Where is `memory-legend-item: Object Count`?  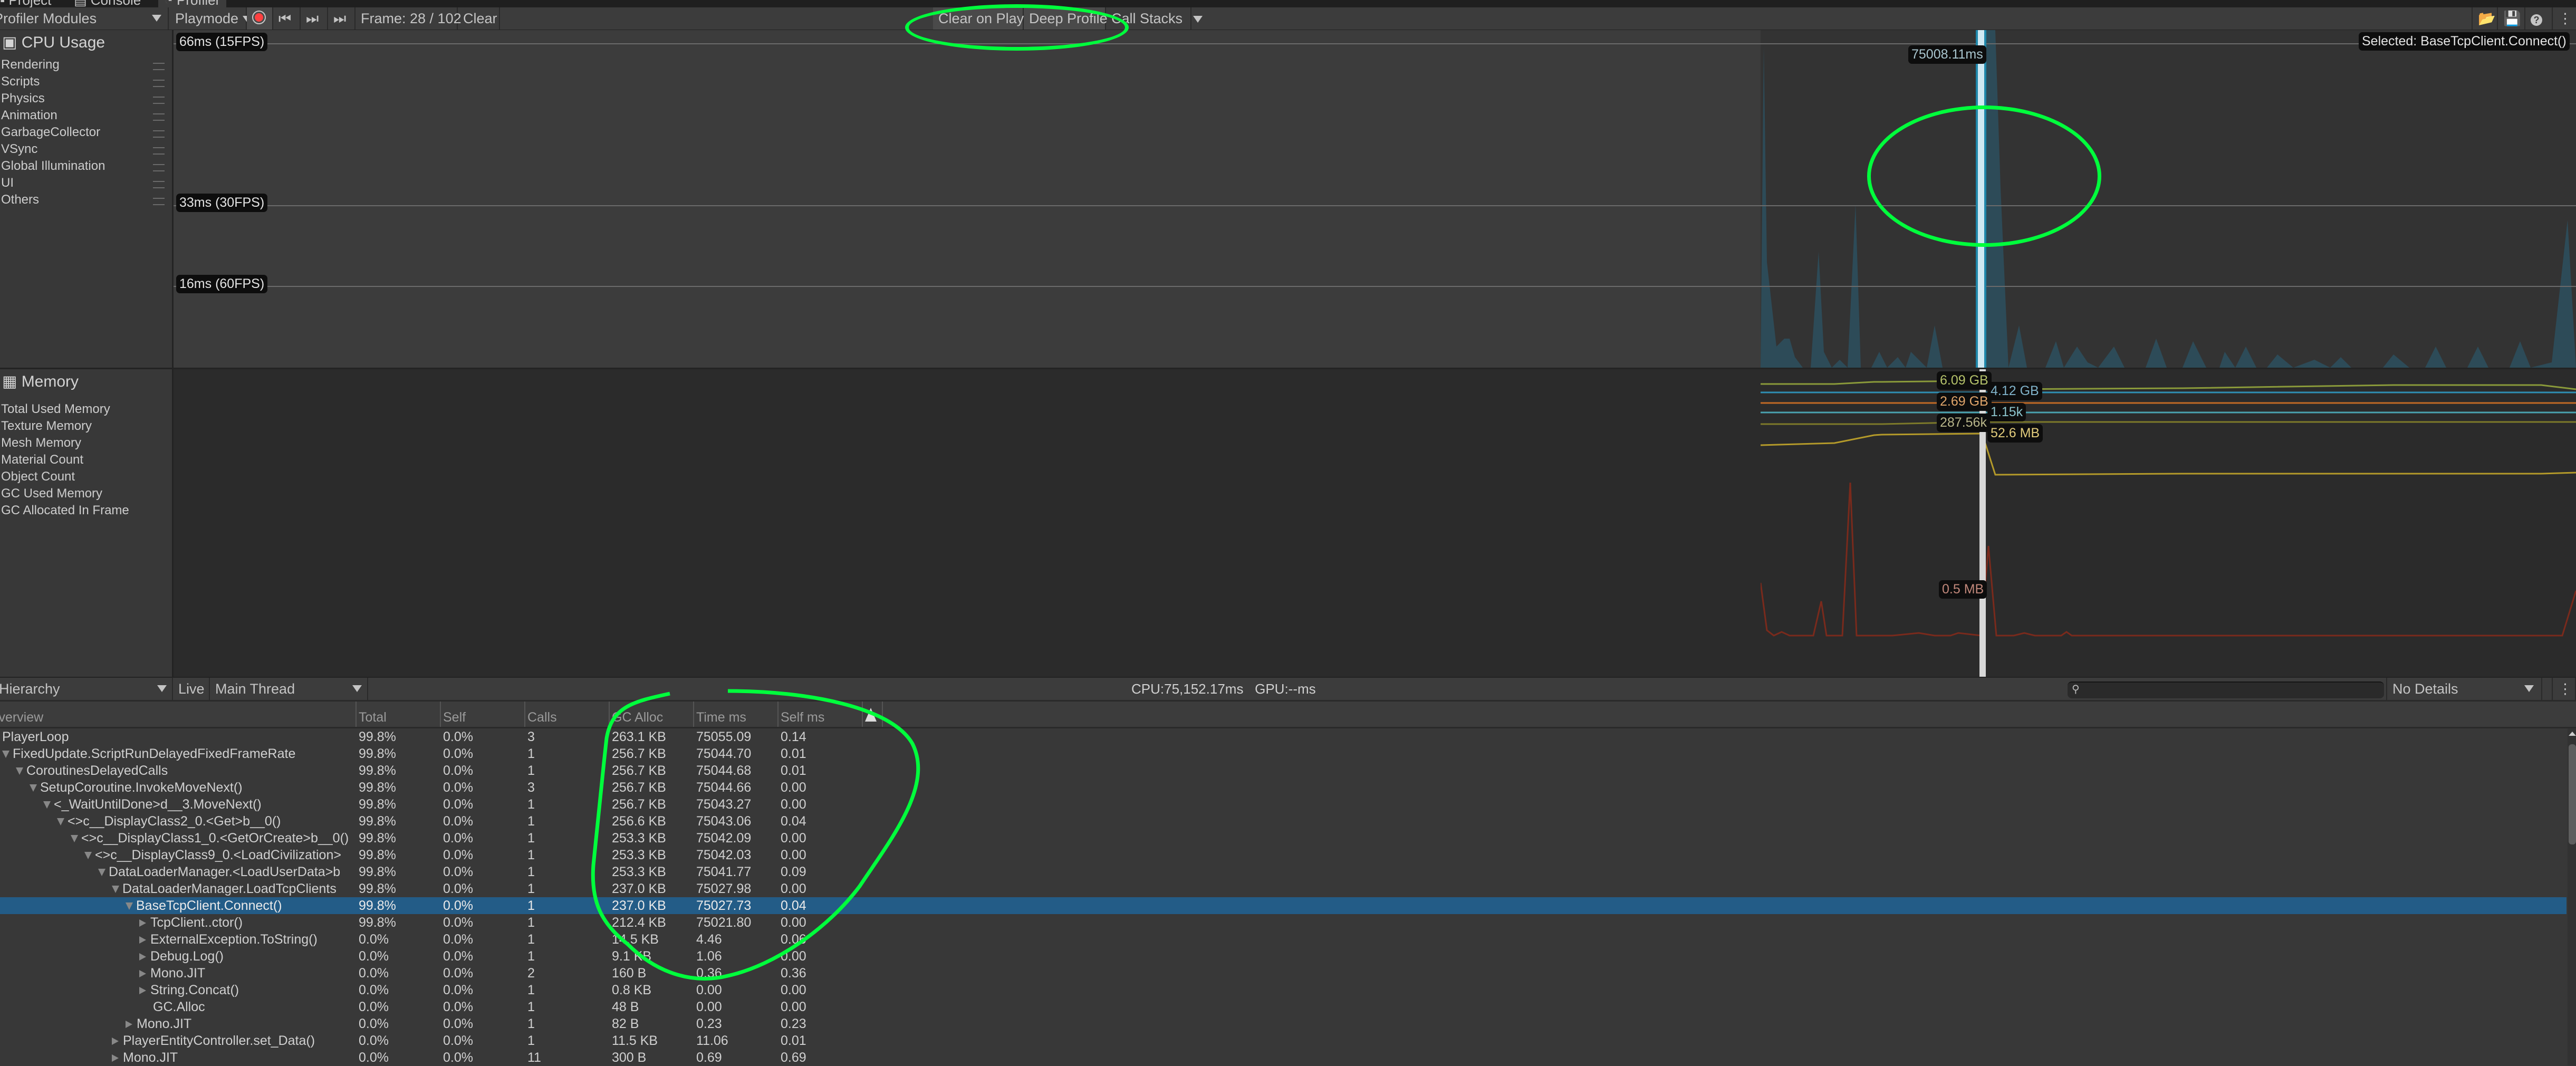 memory-legend-item: Object Count is located at coordinates (38, 476).